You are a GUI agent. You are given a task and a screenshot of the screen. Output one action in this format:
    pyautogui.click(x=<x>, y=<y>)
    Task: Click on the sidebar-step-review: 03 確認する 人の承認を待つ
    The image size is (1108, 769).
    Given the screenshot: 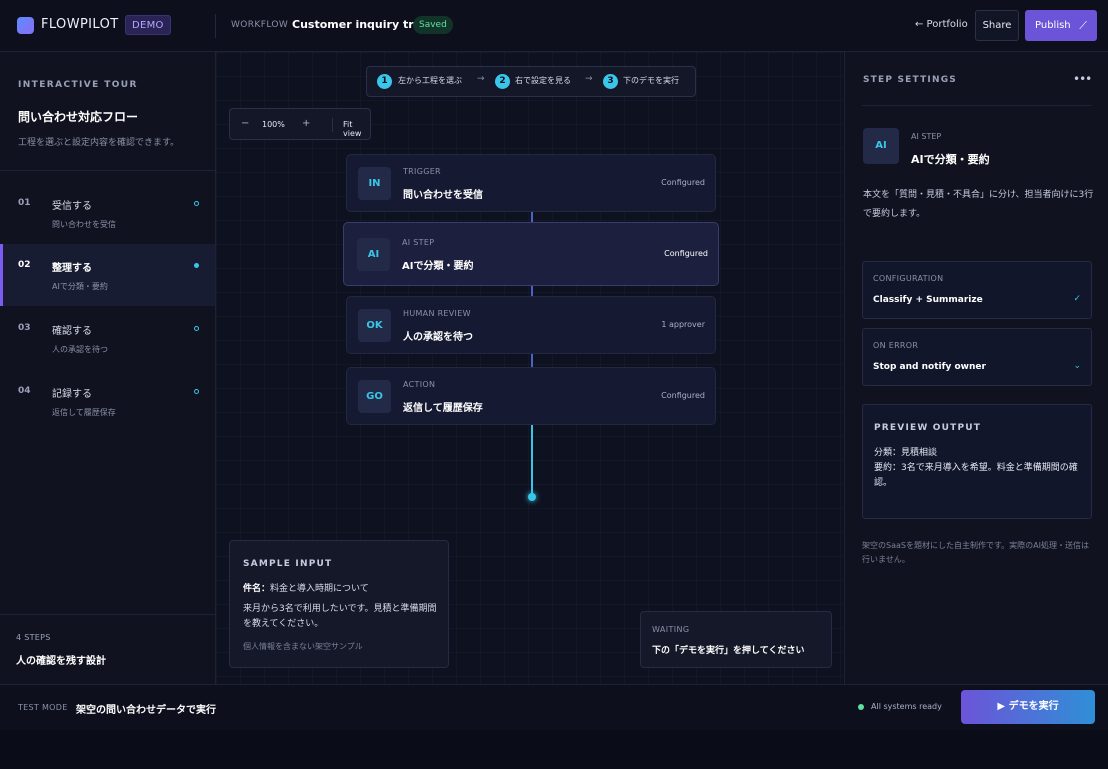 What is the action you would take?
    pyautogui.click(x=107, y=338)
    